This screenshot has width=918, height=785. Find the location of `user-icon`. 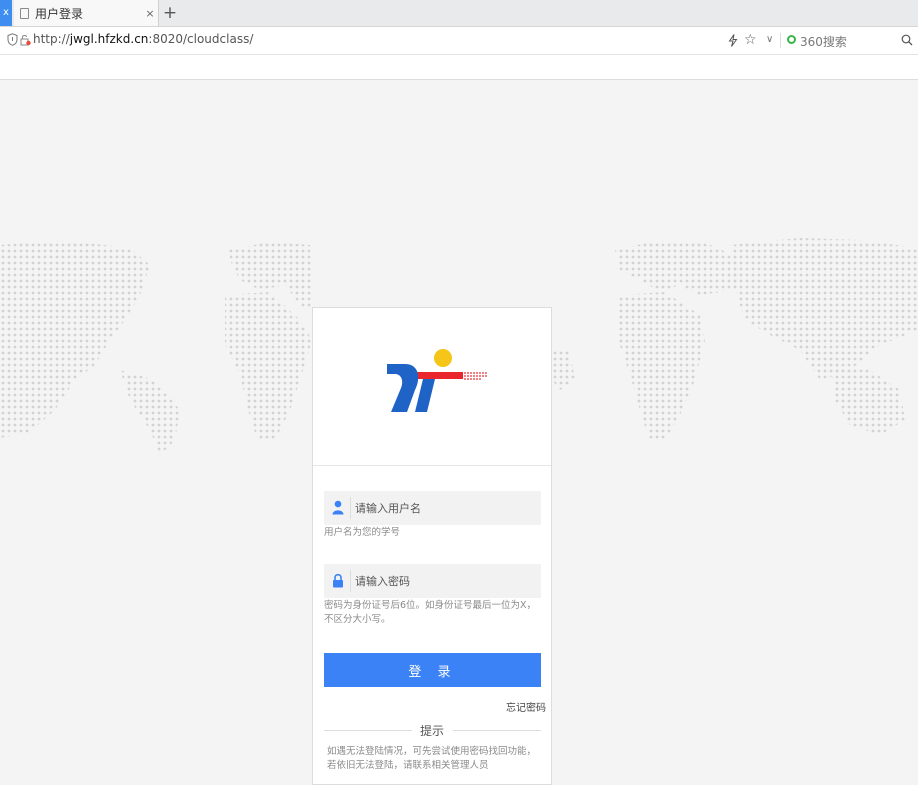

user-icon is located at coordinates (338, 507).